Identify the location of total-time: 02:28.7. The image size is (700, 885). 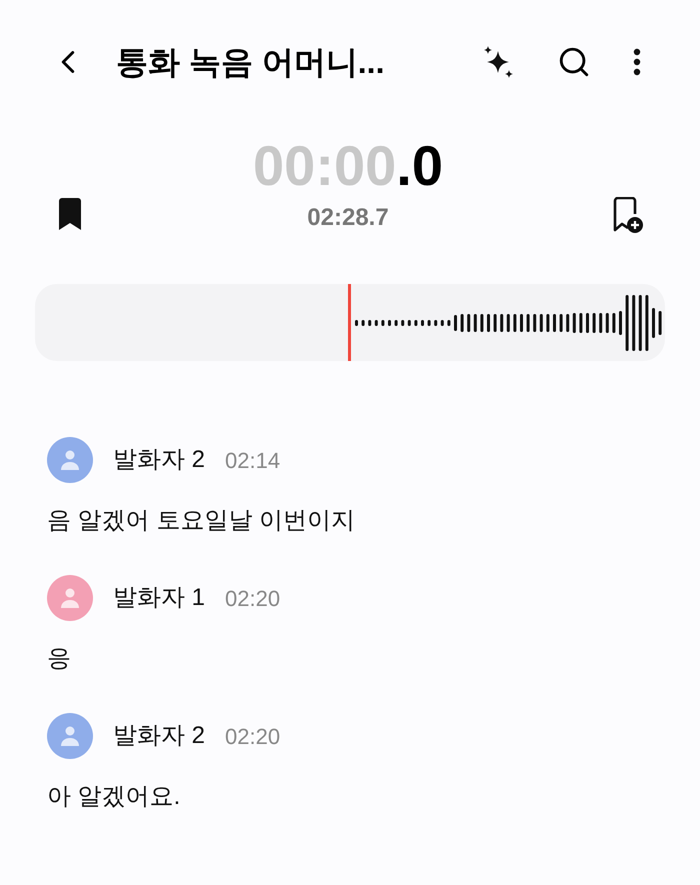
(348, 218).